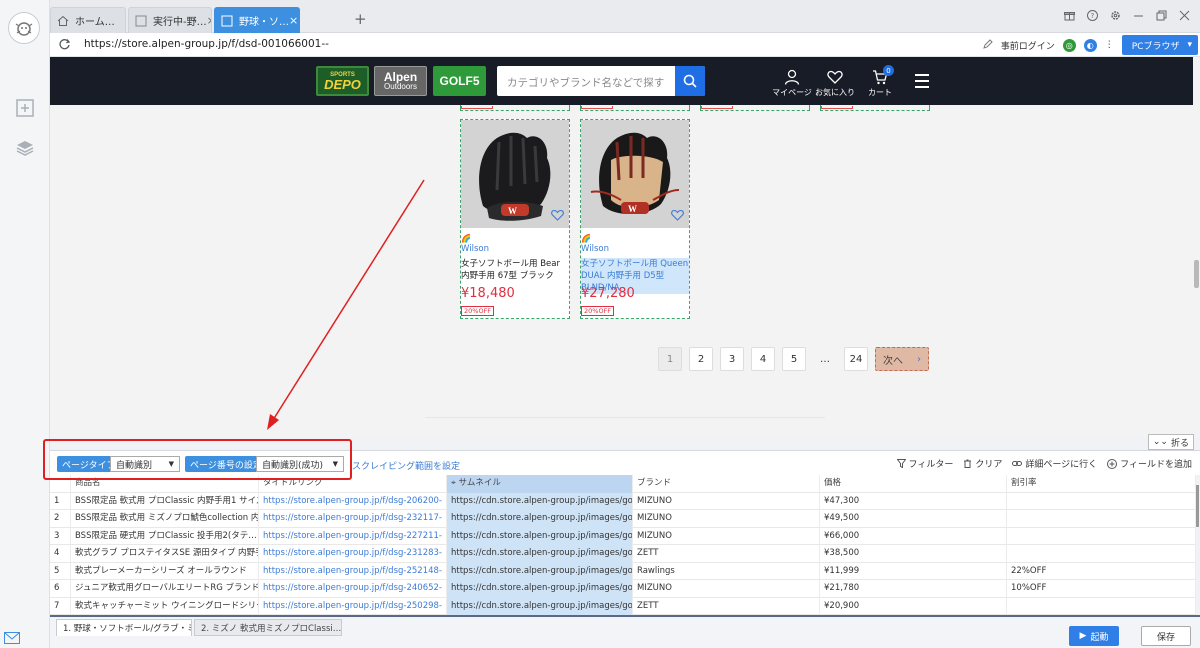  I want to click on table-cell: BSS限定品 軟式用 プロClassic 内野手用1 サイズ9, so click(165, 501).